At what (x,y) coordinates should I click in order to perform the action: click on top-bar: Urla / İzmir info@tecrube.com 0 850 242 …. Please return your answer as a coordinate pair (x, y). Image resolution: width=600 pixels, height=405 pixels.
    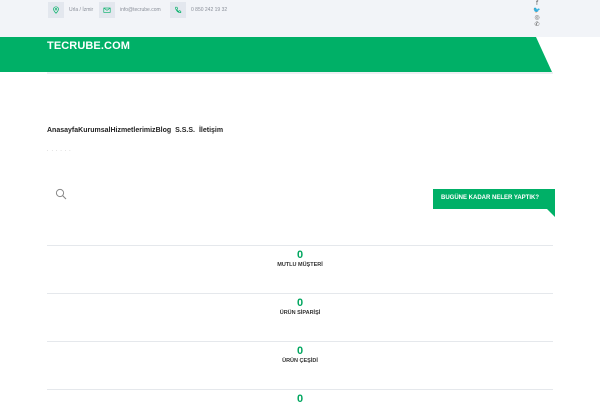
    Looking at the image, I should click on (300, 18).